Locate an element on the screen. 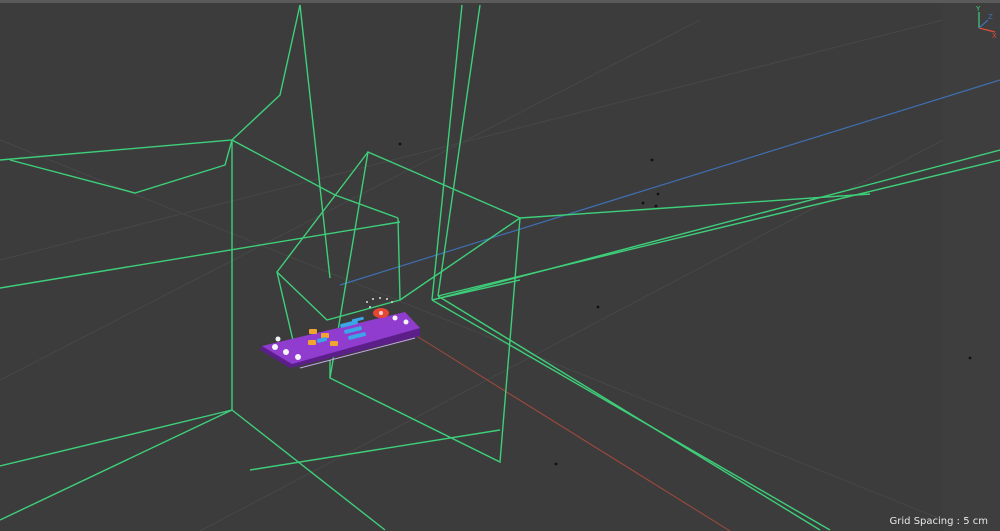  grid-spacing-label: Grid Spacing : 5 cm is located at coordinates (938, 521).